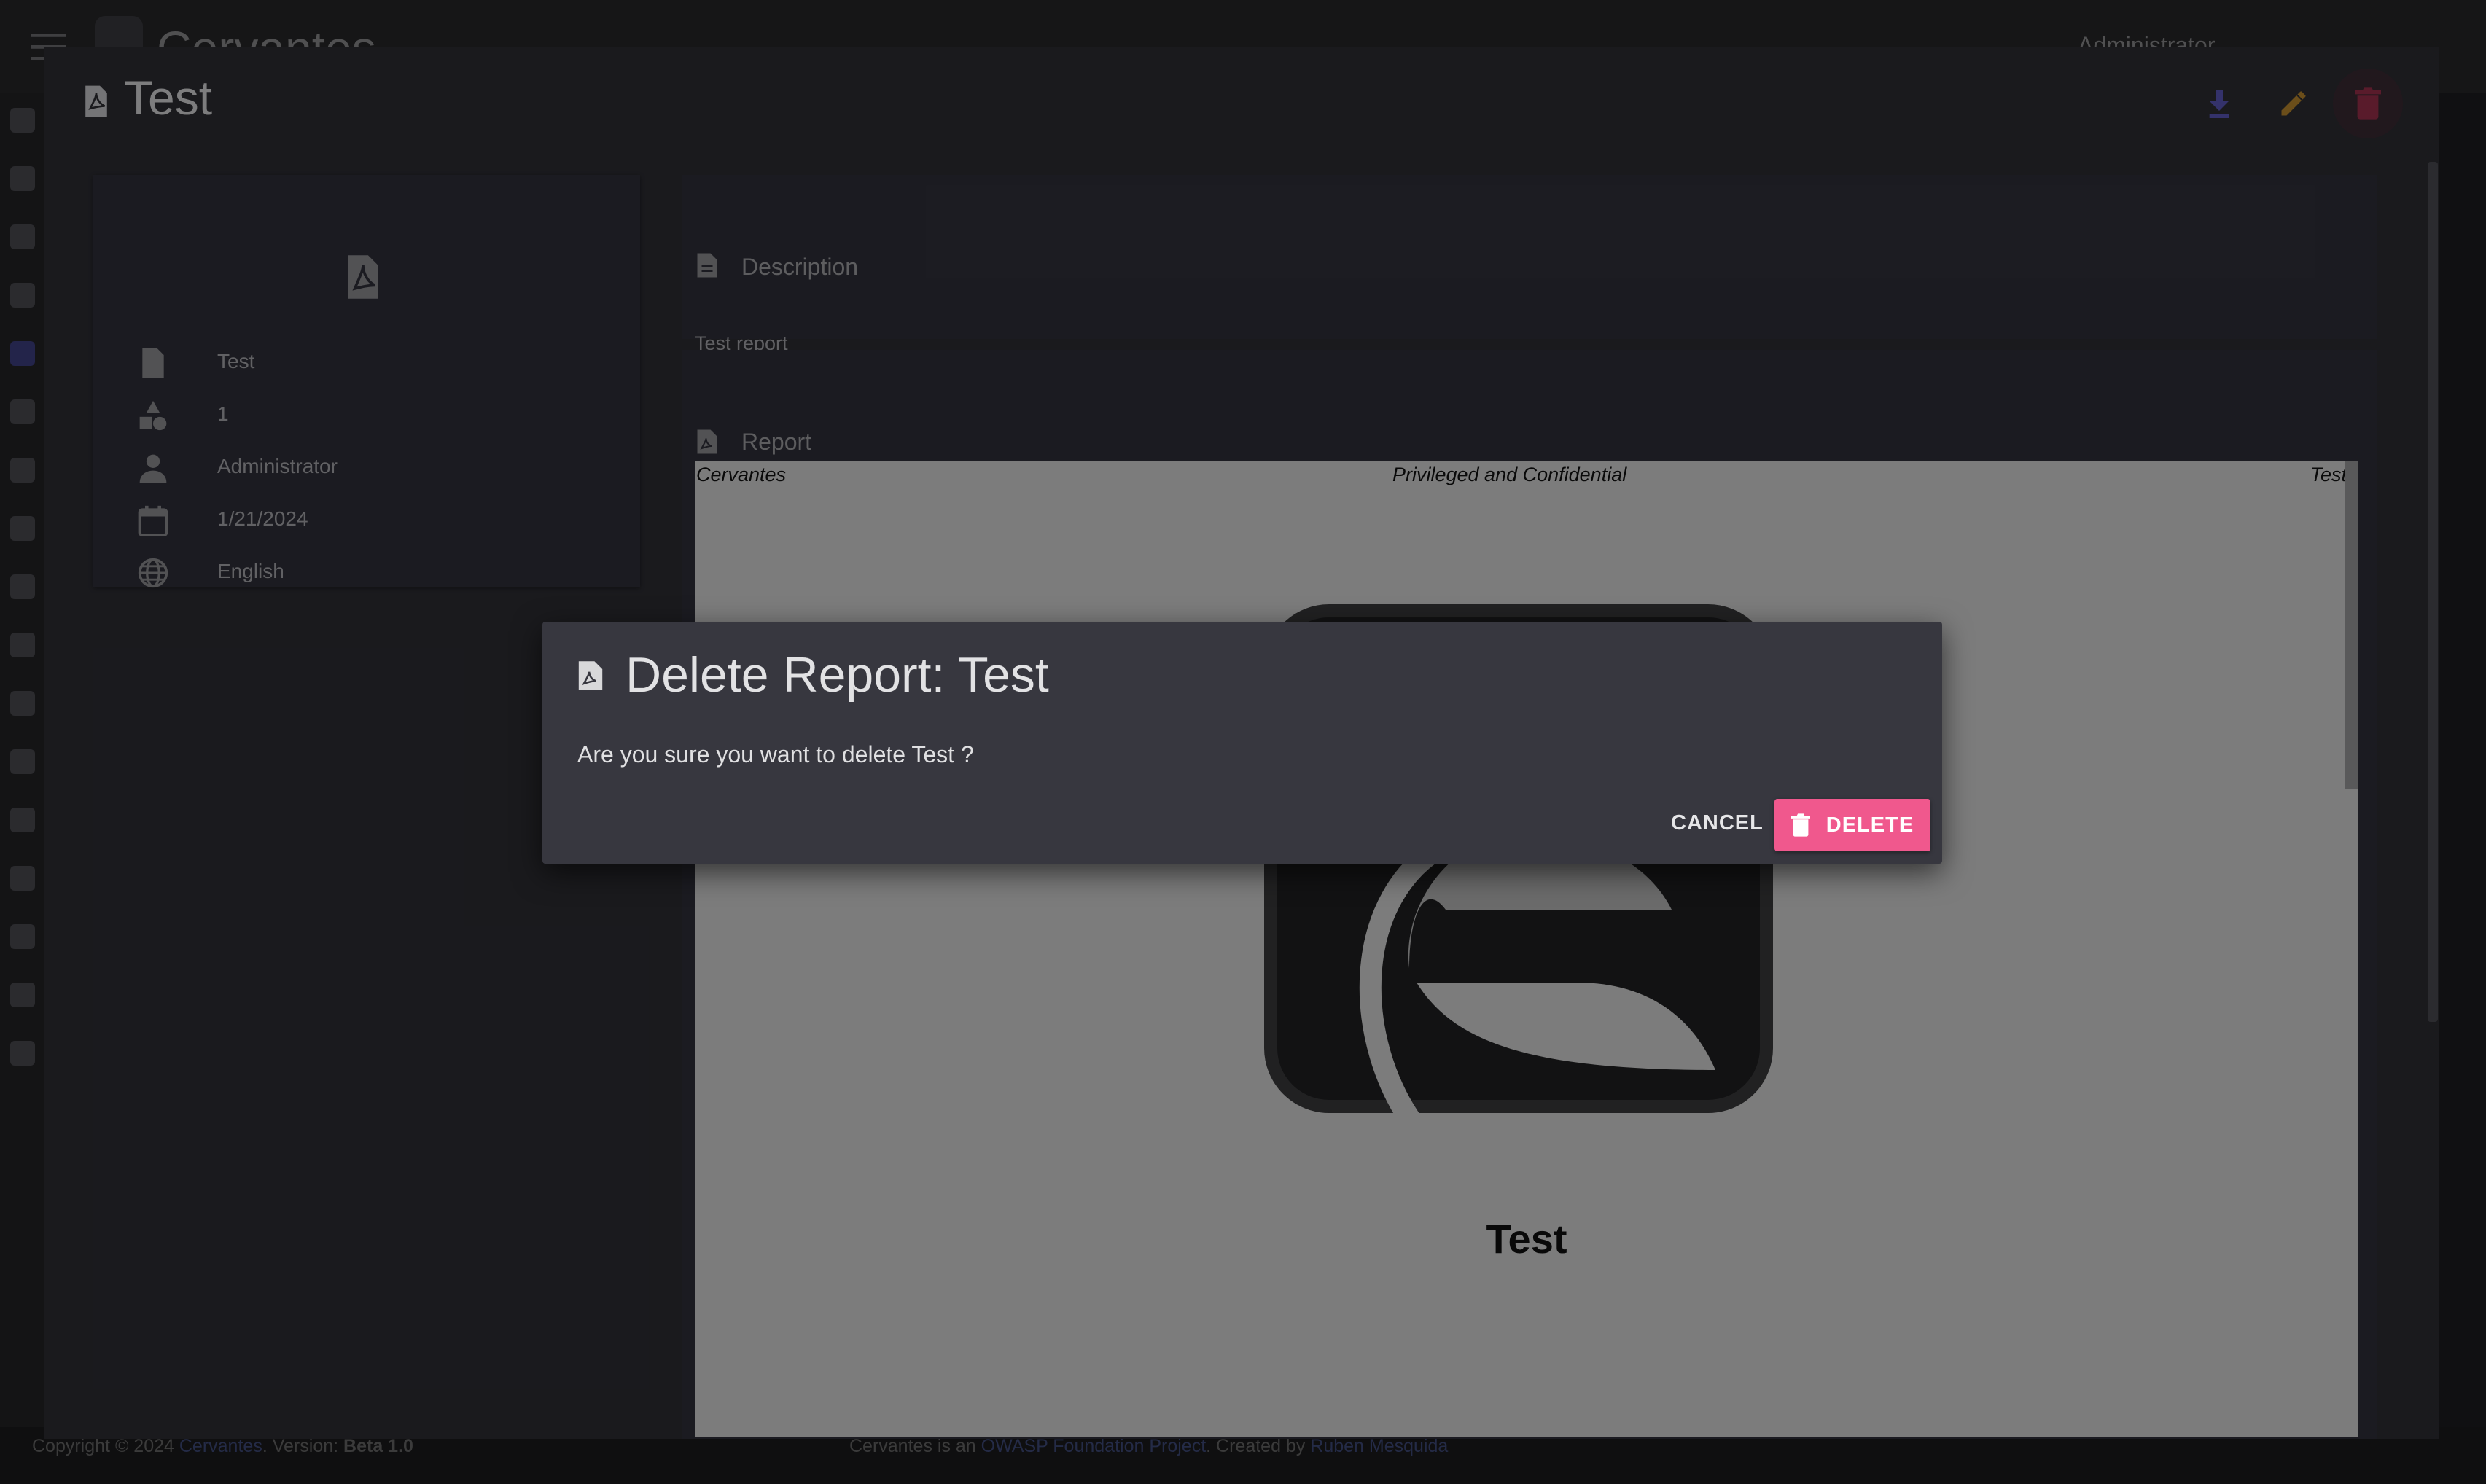 This screenshot has height=1484, width=2486. Describe the element at coordinates (775, 754) in the screenshot. I see `dialog-message: Are you sure you want to delete Test ?` at that location.